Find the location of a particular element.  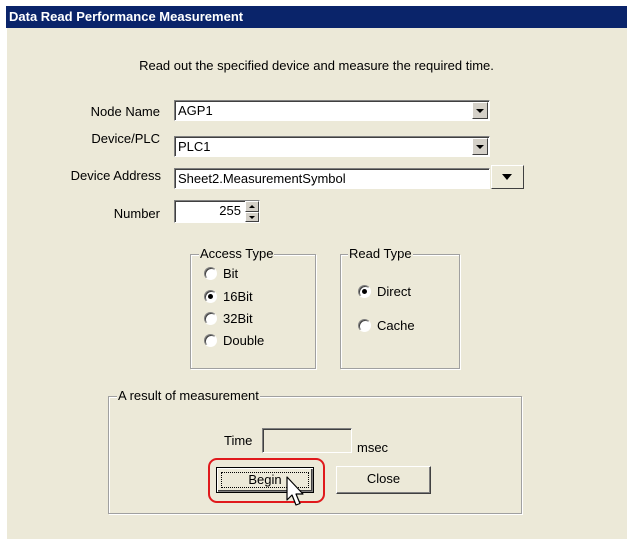

unit-label: msec is located at coordinates (373, 447).